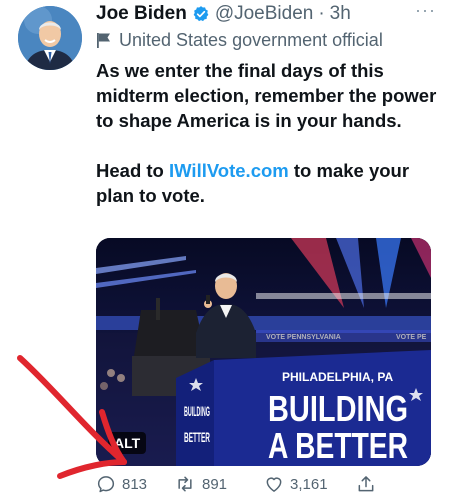 The image size is (450, 500). I want to click on retweet-button: 891, so click(219, 484).